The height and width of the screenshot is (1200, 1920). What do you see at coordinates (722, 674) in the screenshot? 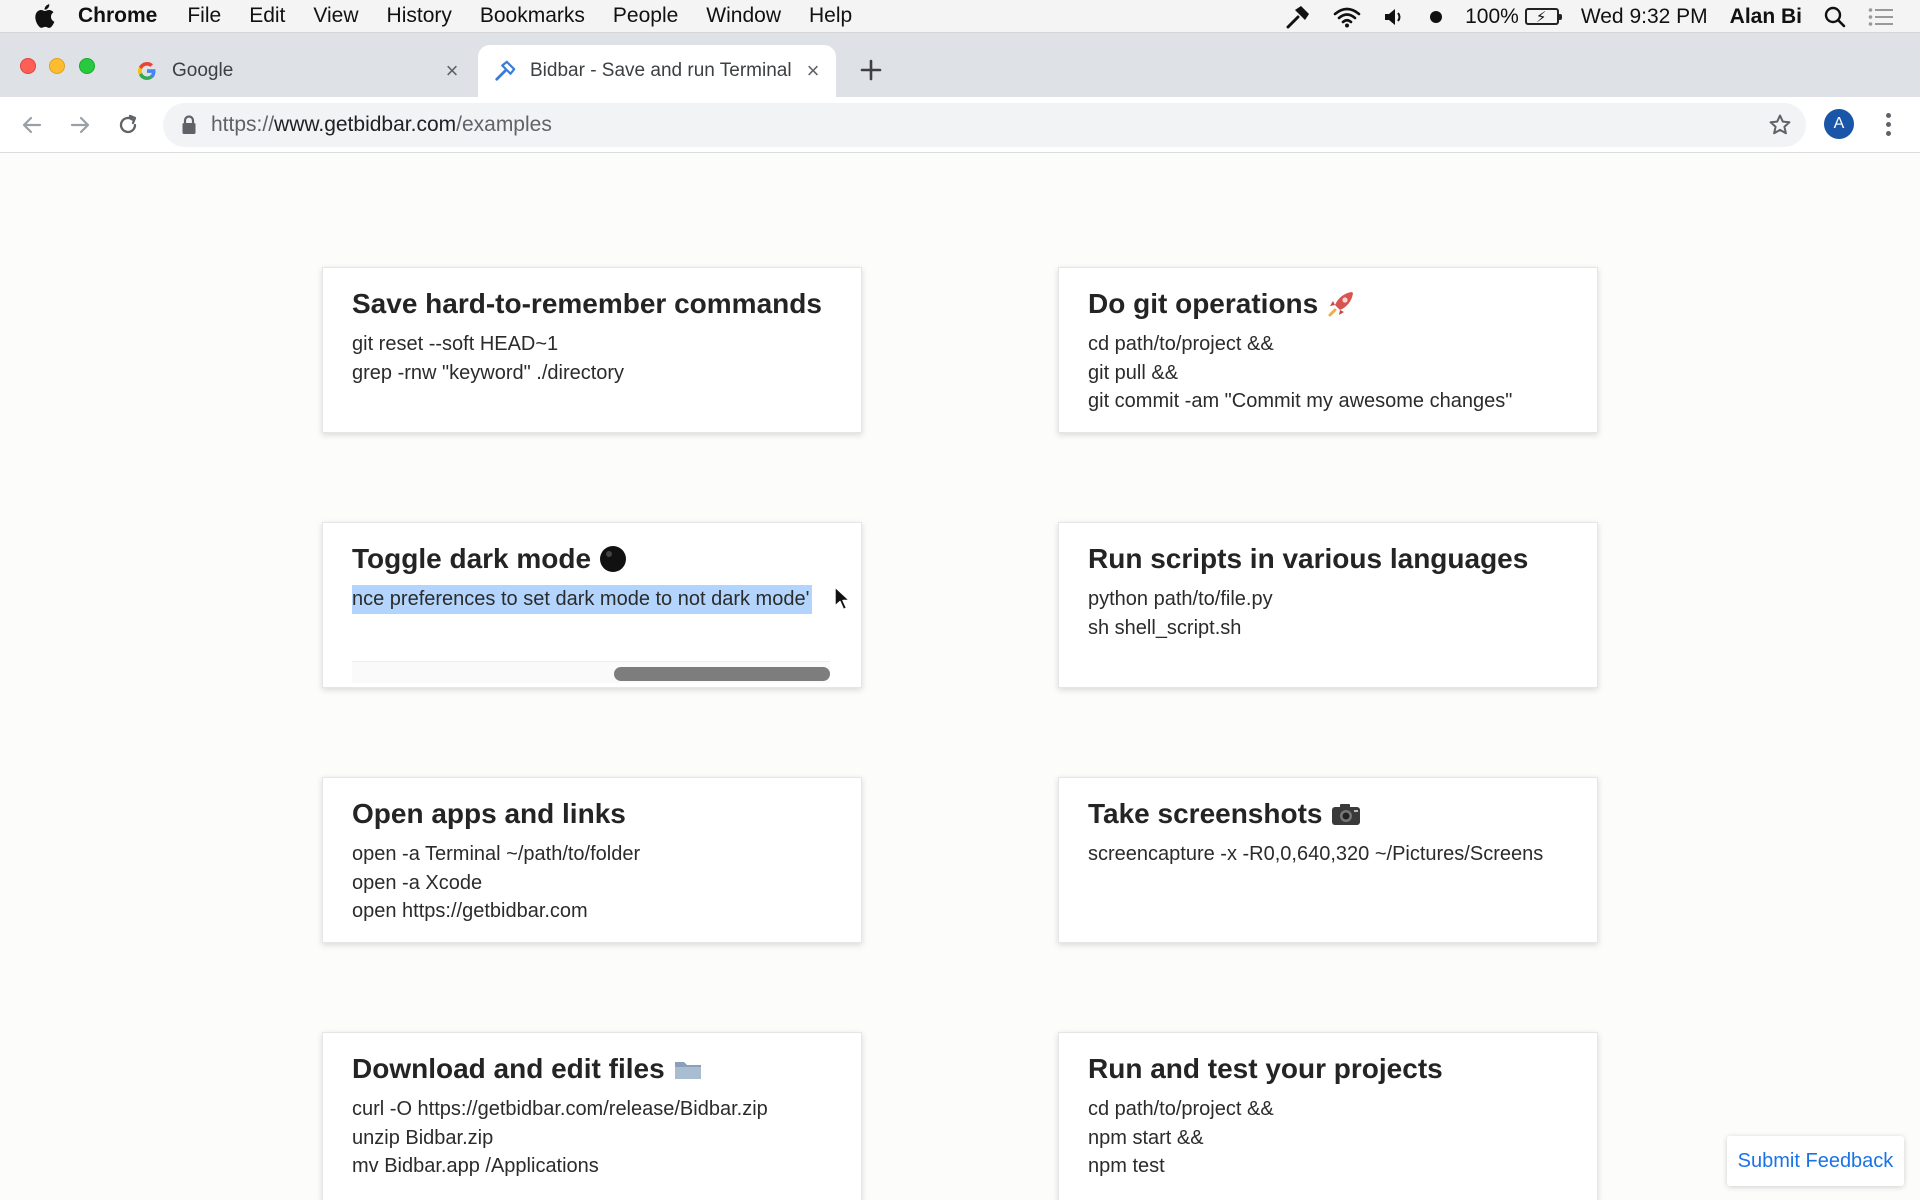
I see `scrollbar-thumb` at bounding box center [722, 674].